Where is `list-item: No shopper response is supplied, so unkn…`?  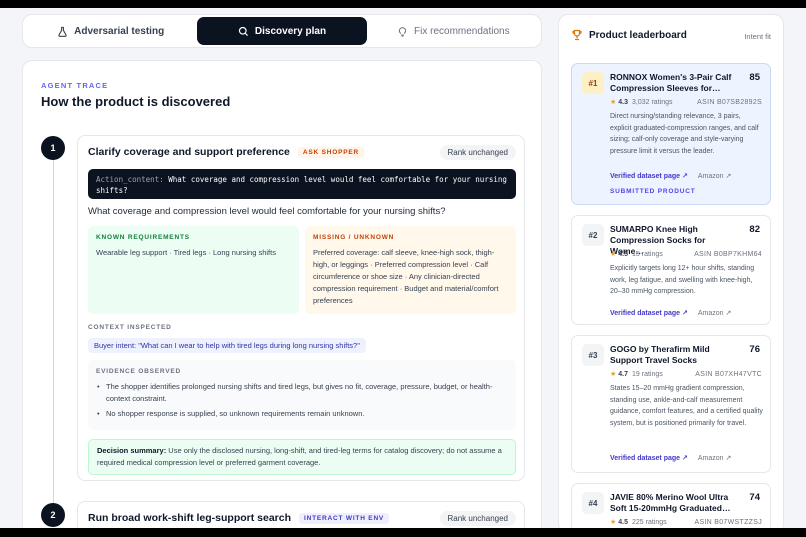
list-item: No shopper response is supplied, so unkn… is located at coordinates (302, 414).